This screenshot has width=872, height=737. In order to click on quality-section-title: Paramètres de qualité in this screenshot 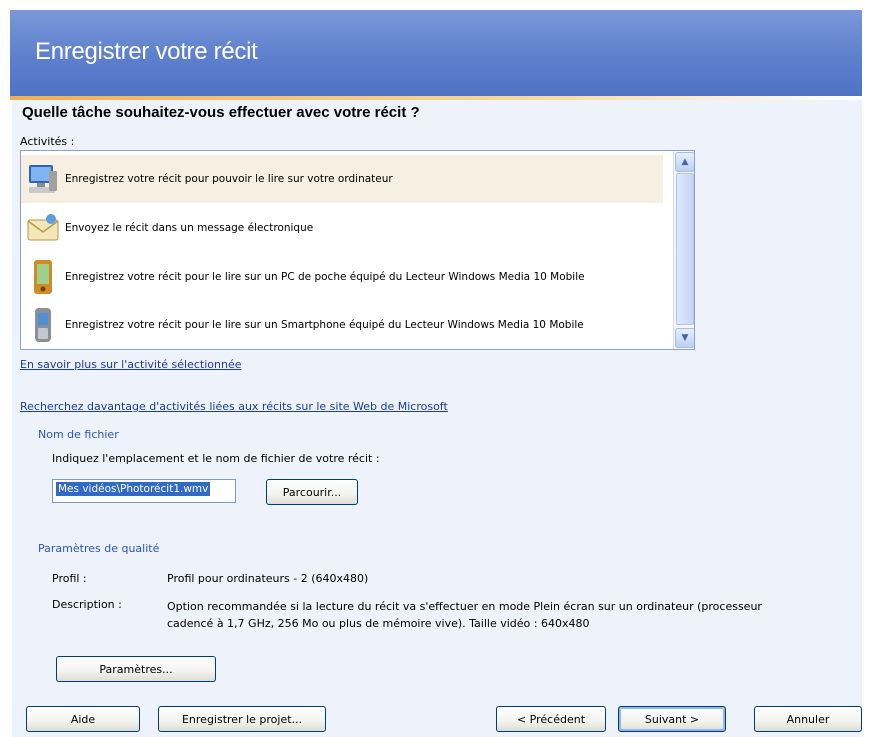, I will do `click(99, 548)`.